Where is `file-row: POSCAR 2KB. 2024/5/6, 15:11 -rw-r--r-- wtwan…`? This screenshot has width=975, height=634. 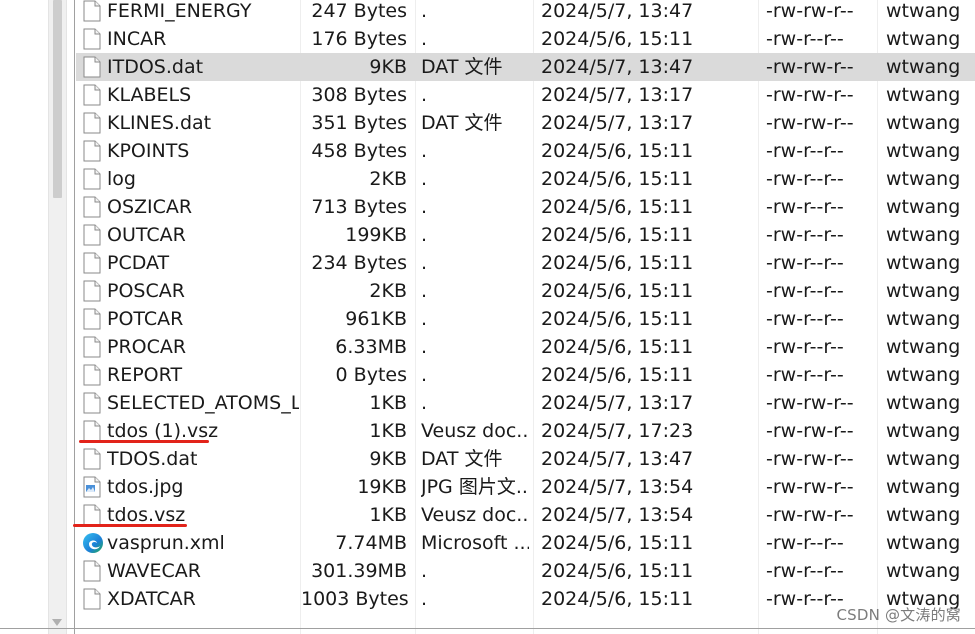 file-row: POSCAR 2KB. 2024/5/6, 15:11 -rw-r--r-- wtwan… is located at coordinates (525, 291).